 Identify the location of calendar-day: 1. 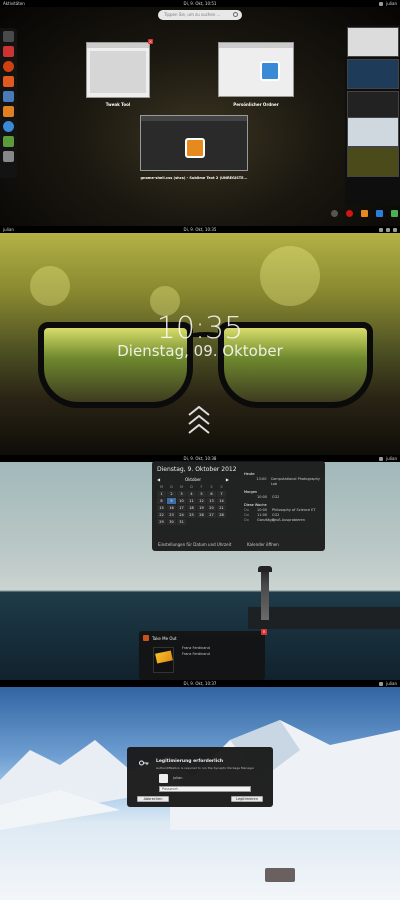
(161, 494).